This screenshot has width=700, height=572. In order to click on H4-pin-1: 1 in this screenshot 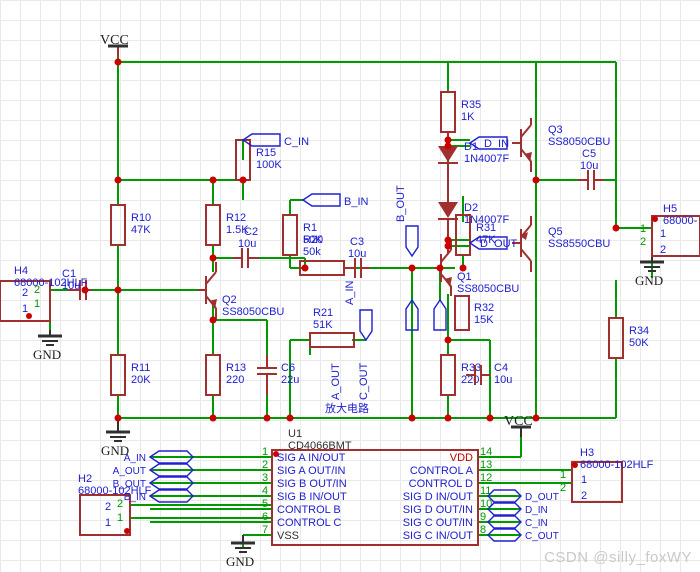, I will do `click(25, 309)`.